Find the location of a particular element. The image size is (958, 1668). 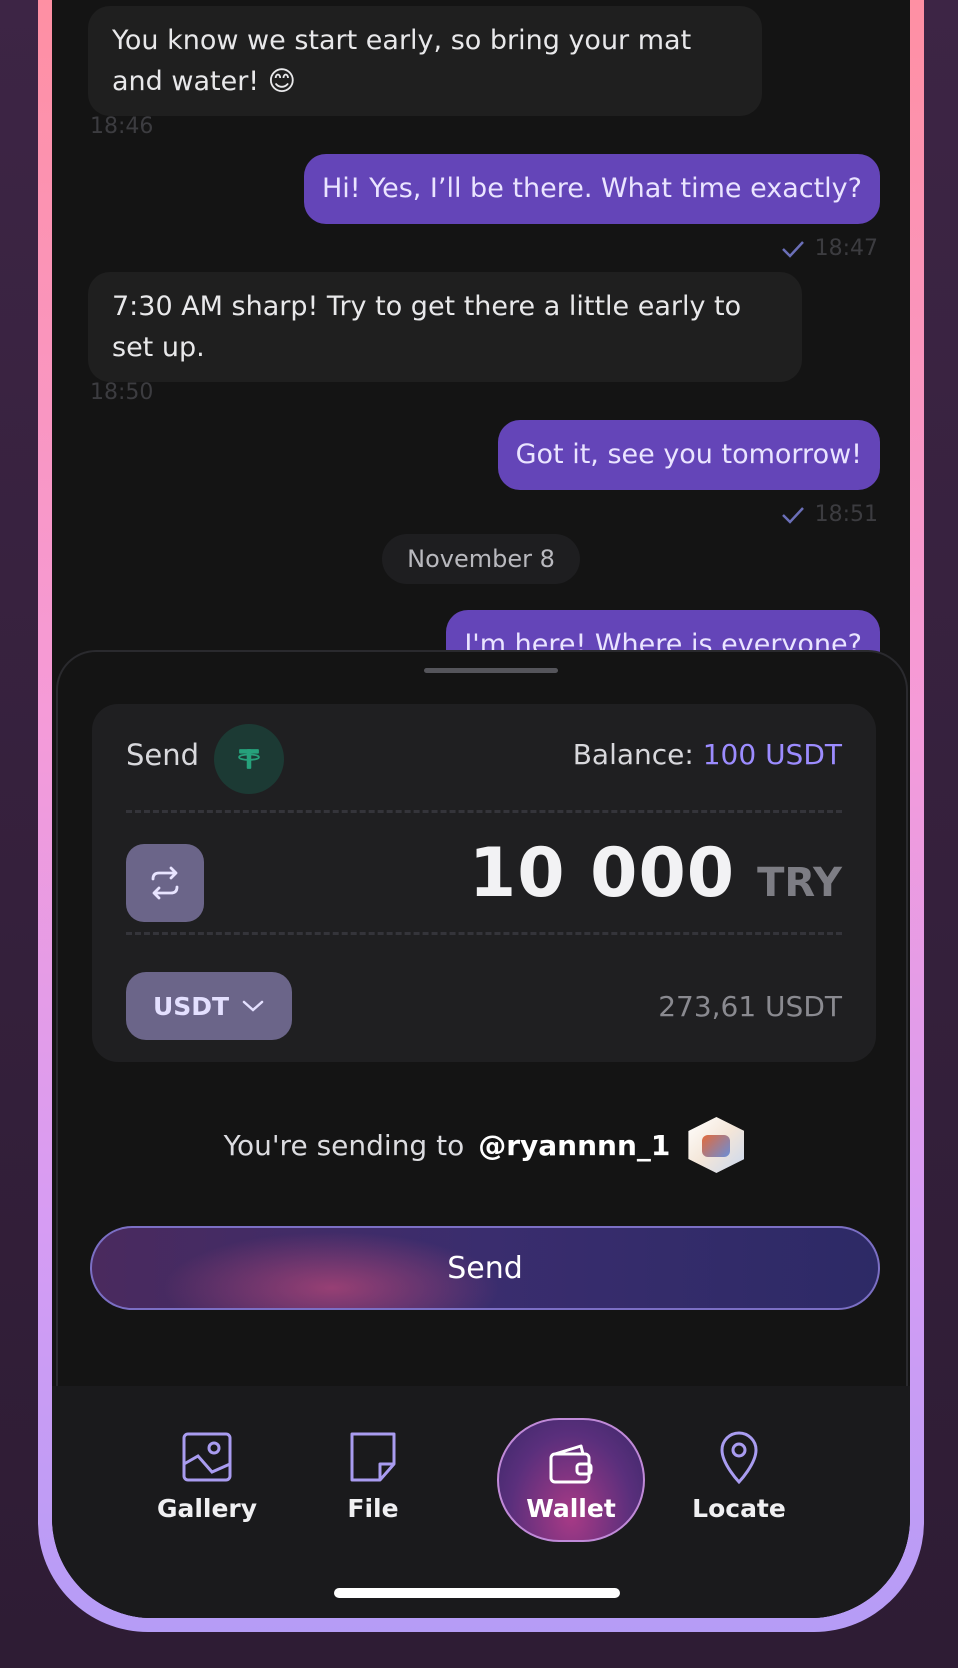

tab-wallet: Wallet is located at coordinates (571, 1480).